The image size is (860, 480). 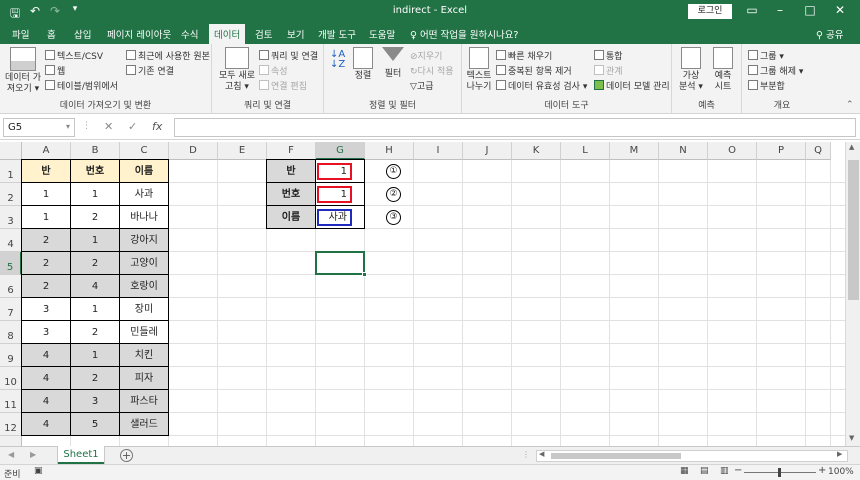 I want to click on table-cell: 호랑이, so click(x=144, y=286).